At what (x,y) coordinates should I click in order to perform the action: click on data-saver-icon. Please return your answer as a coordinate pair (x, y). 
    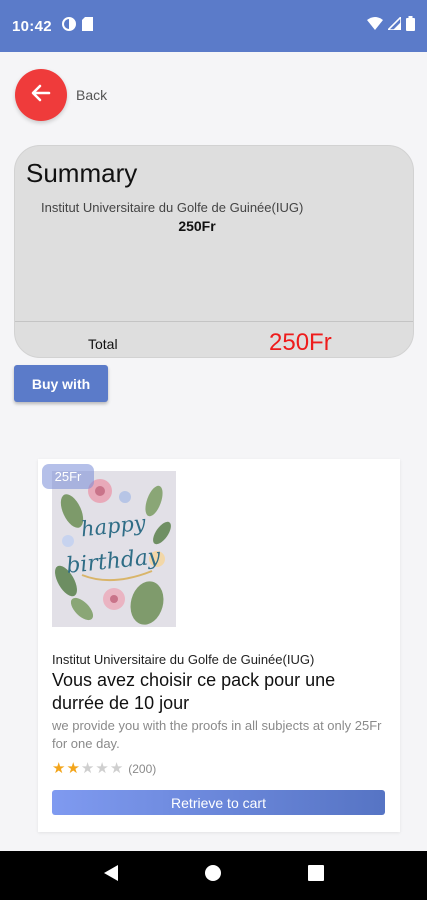
    Looking at the image, I should click on (68, 26).